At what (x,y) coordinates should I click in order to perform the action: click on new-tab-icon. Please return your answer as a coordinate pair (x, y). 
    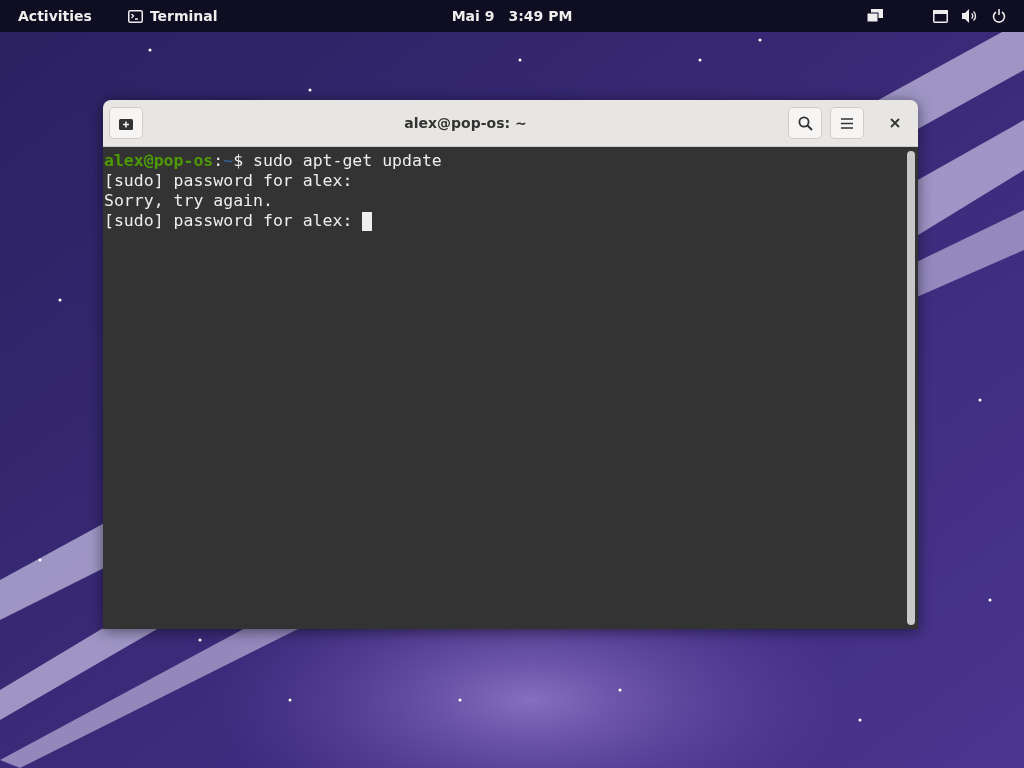
    Looking at the image, I should click on (126, 123).